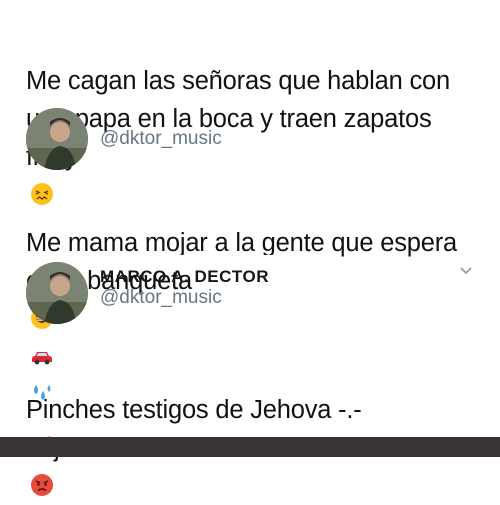 This screenshot has height=505, width=500. I want to click on crop-edge, so click(200, 259).